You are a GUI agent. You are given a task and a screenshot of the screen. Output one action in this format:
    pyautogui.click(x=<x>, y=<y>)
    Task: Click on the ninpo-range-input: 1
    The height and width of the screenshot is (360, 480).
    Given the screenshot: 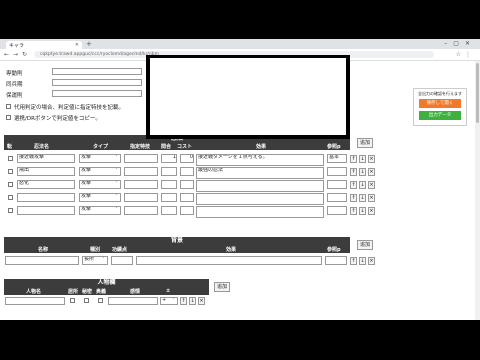 What is the action you would take?
    pyautogui.click(x=169, y=158)
    